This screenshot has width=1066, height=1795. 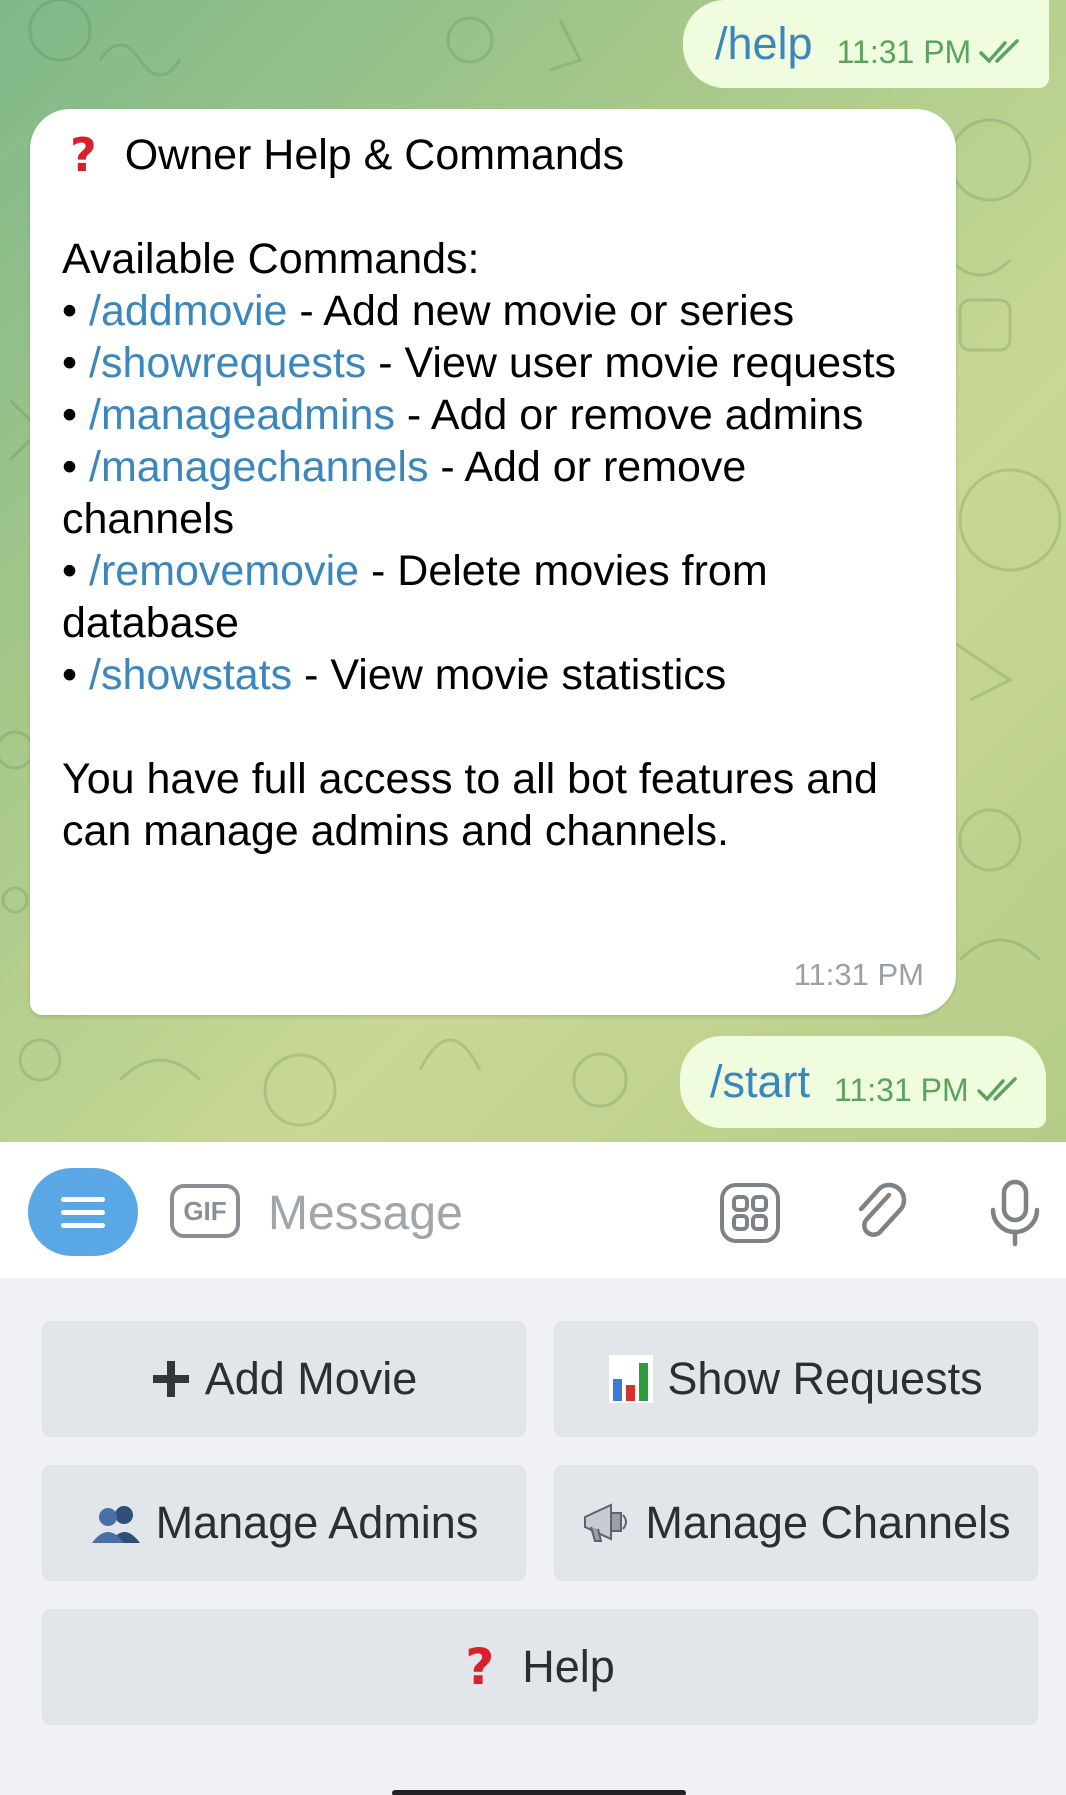 What do you see at coordinates (374, 155) in the screenshot?
I see `message-title-text: Owner Help & Commands` at bounding box center [374, 155].